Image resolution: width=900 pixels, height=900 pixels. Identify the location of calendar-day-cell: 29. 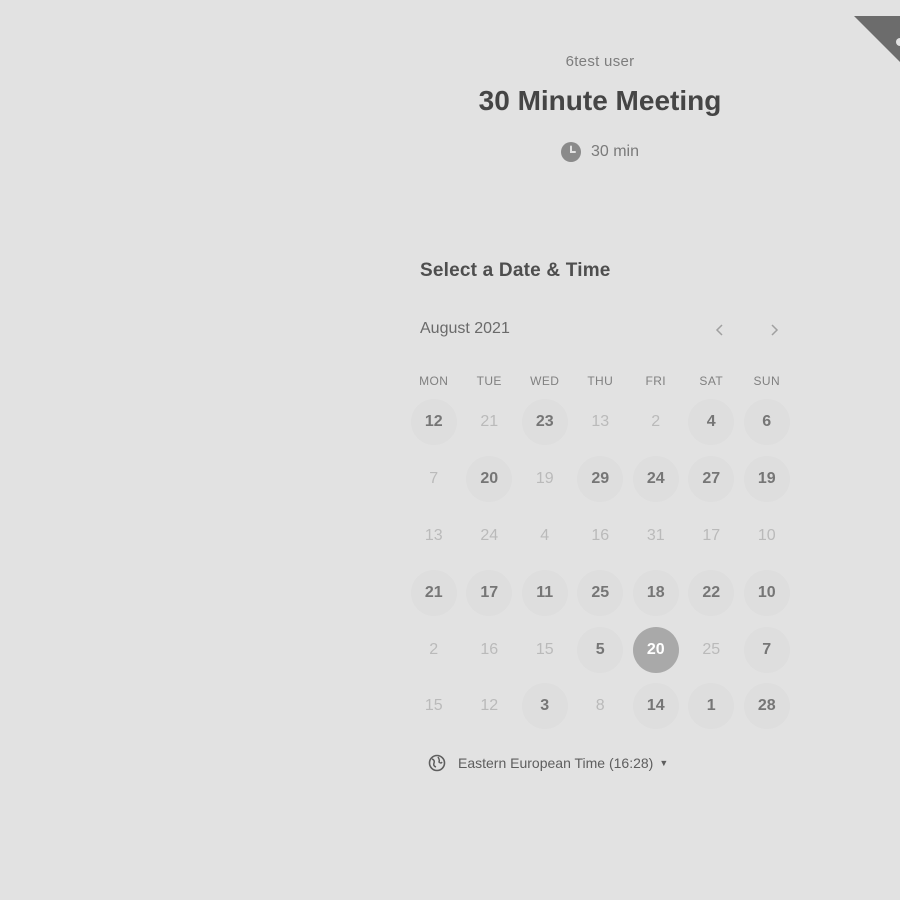
(601, 479).